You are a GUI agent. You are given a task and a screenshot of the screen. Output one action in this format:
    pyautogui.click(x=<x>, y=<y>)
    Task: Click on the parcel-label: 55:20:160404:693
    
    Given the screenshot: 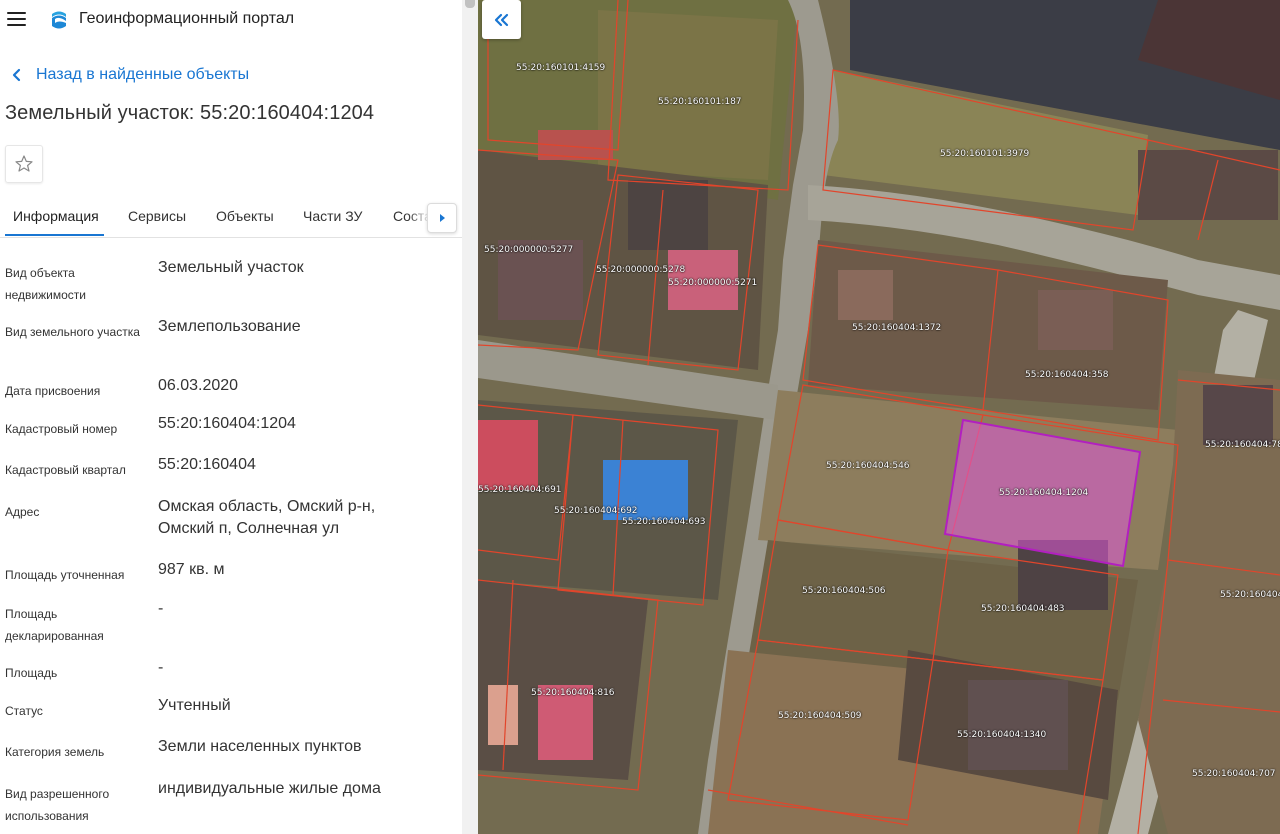 What is the action you would take?
    pyautogui.click(x=664, y=522)
    